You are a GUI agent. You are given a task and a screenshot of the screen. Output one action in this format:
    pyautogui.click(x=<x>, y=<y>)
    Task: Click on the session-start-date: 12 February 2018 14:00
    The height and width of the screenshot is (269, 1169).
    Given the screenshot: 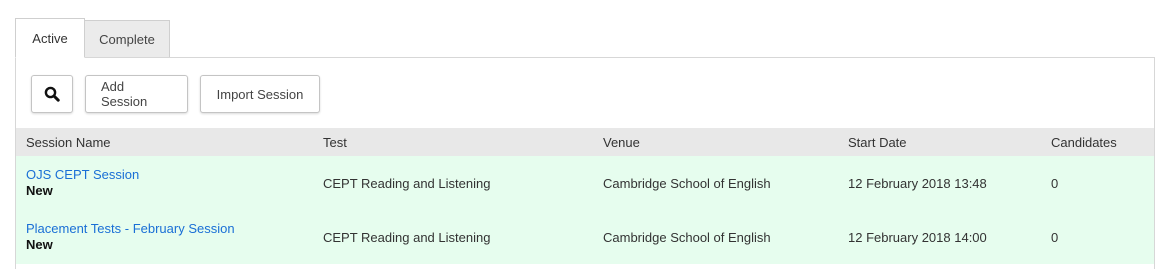 What is the action you would take?
    pyautogui.click(x=917, y=237)
    